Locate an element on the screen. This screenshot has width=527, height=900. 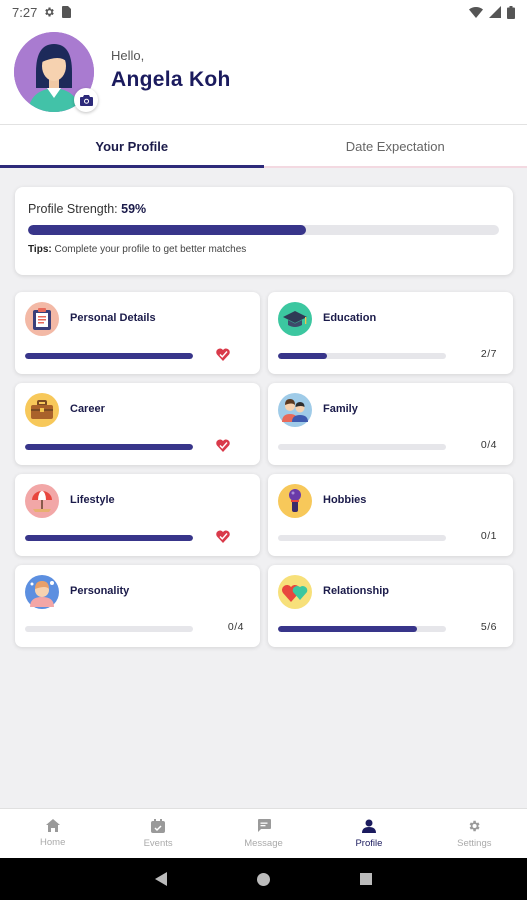
clipboard-icon is located at coordinates (42, 319).